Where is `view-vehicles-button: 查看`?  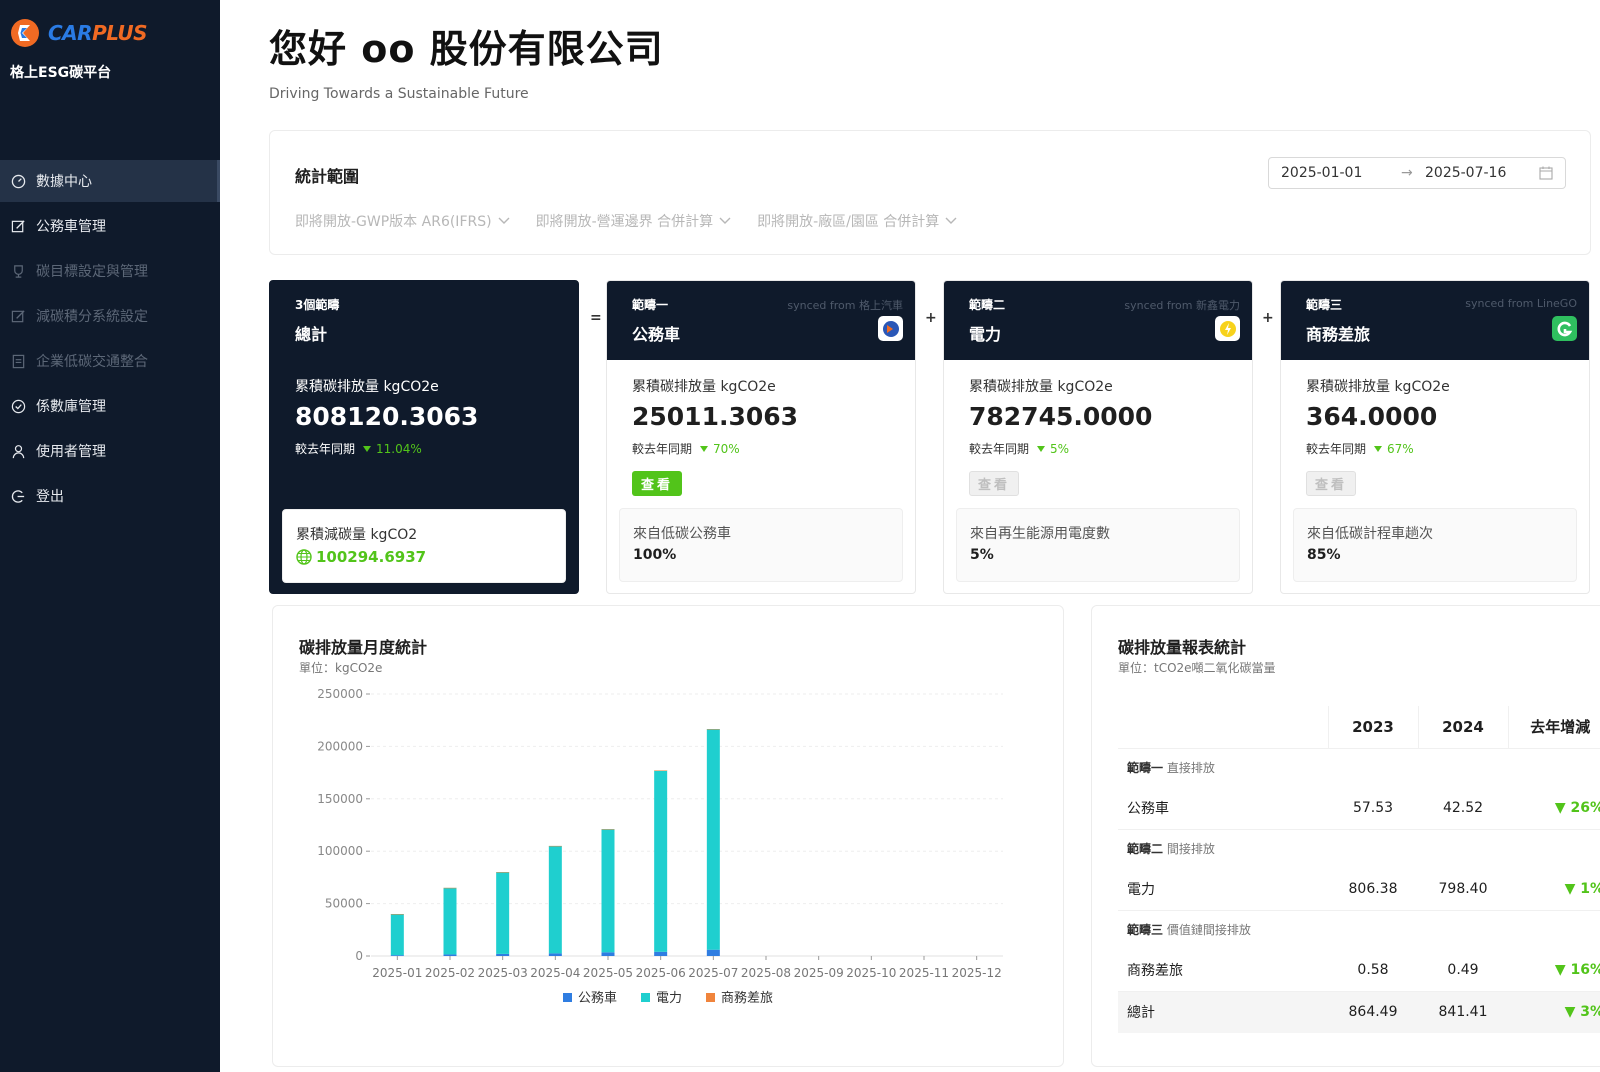 view-vehicles-button: 查看 is located at coordinates (657, 483).